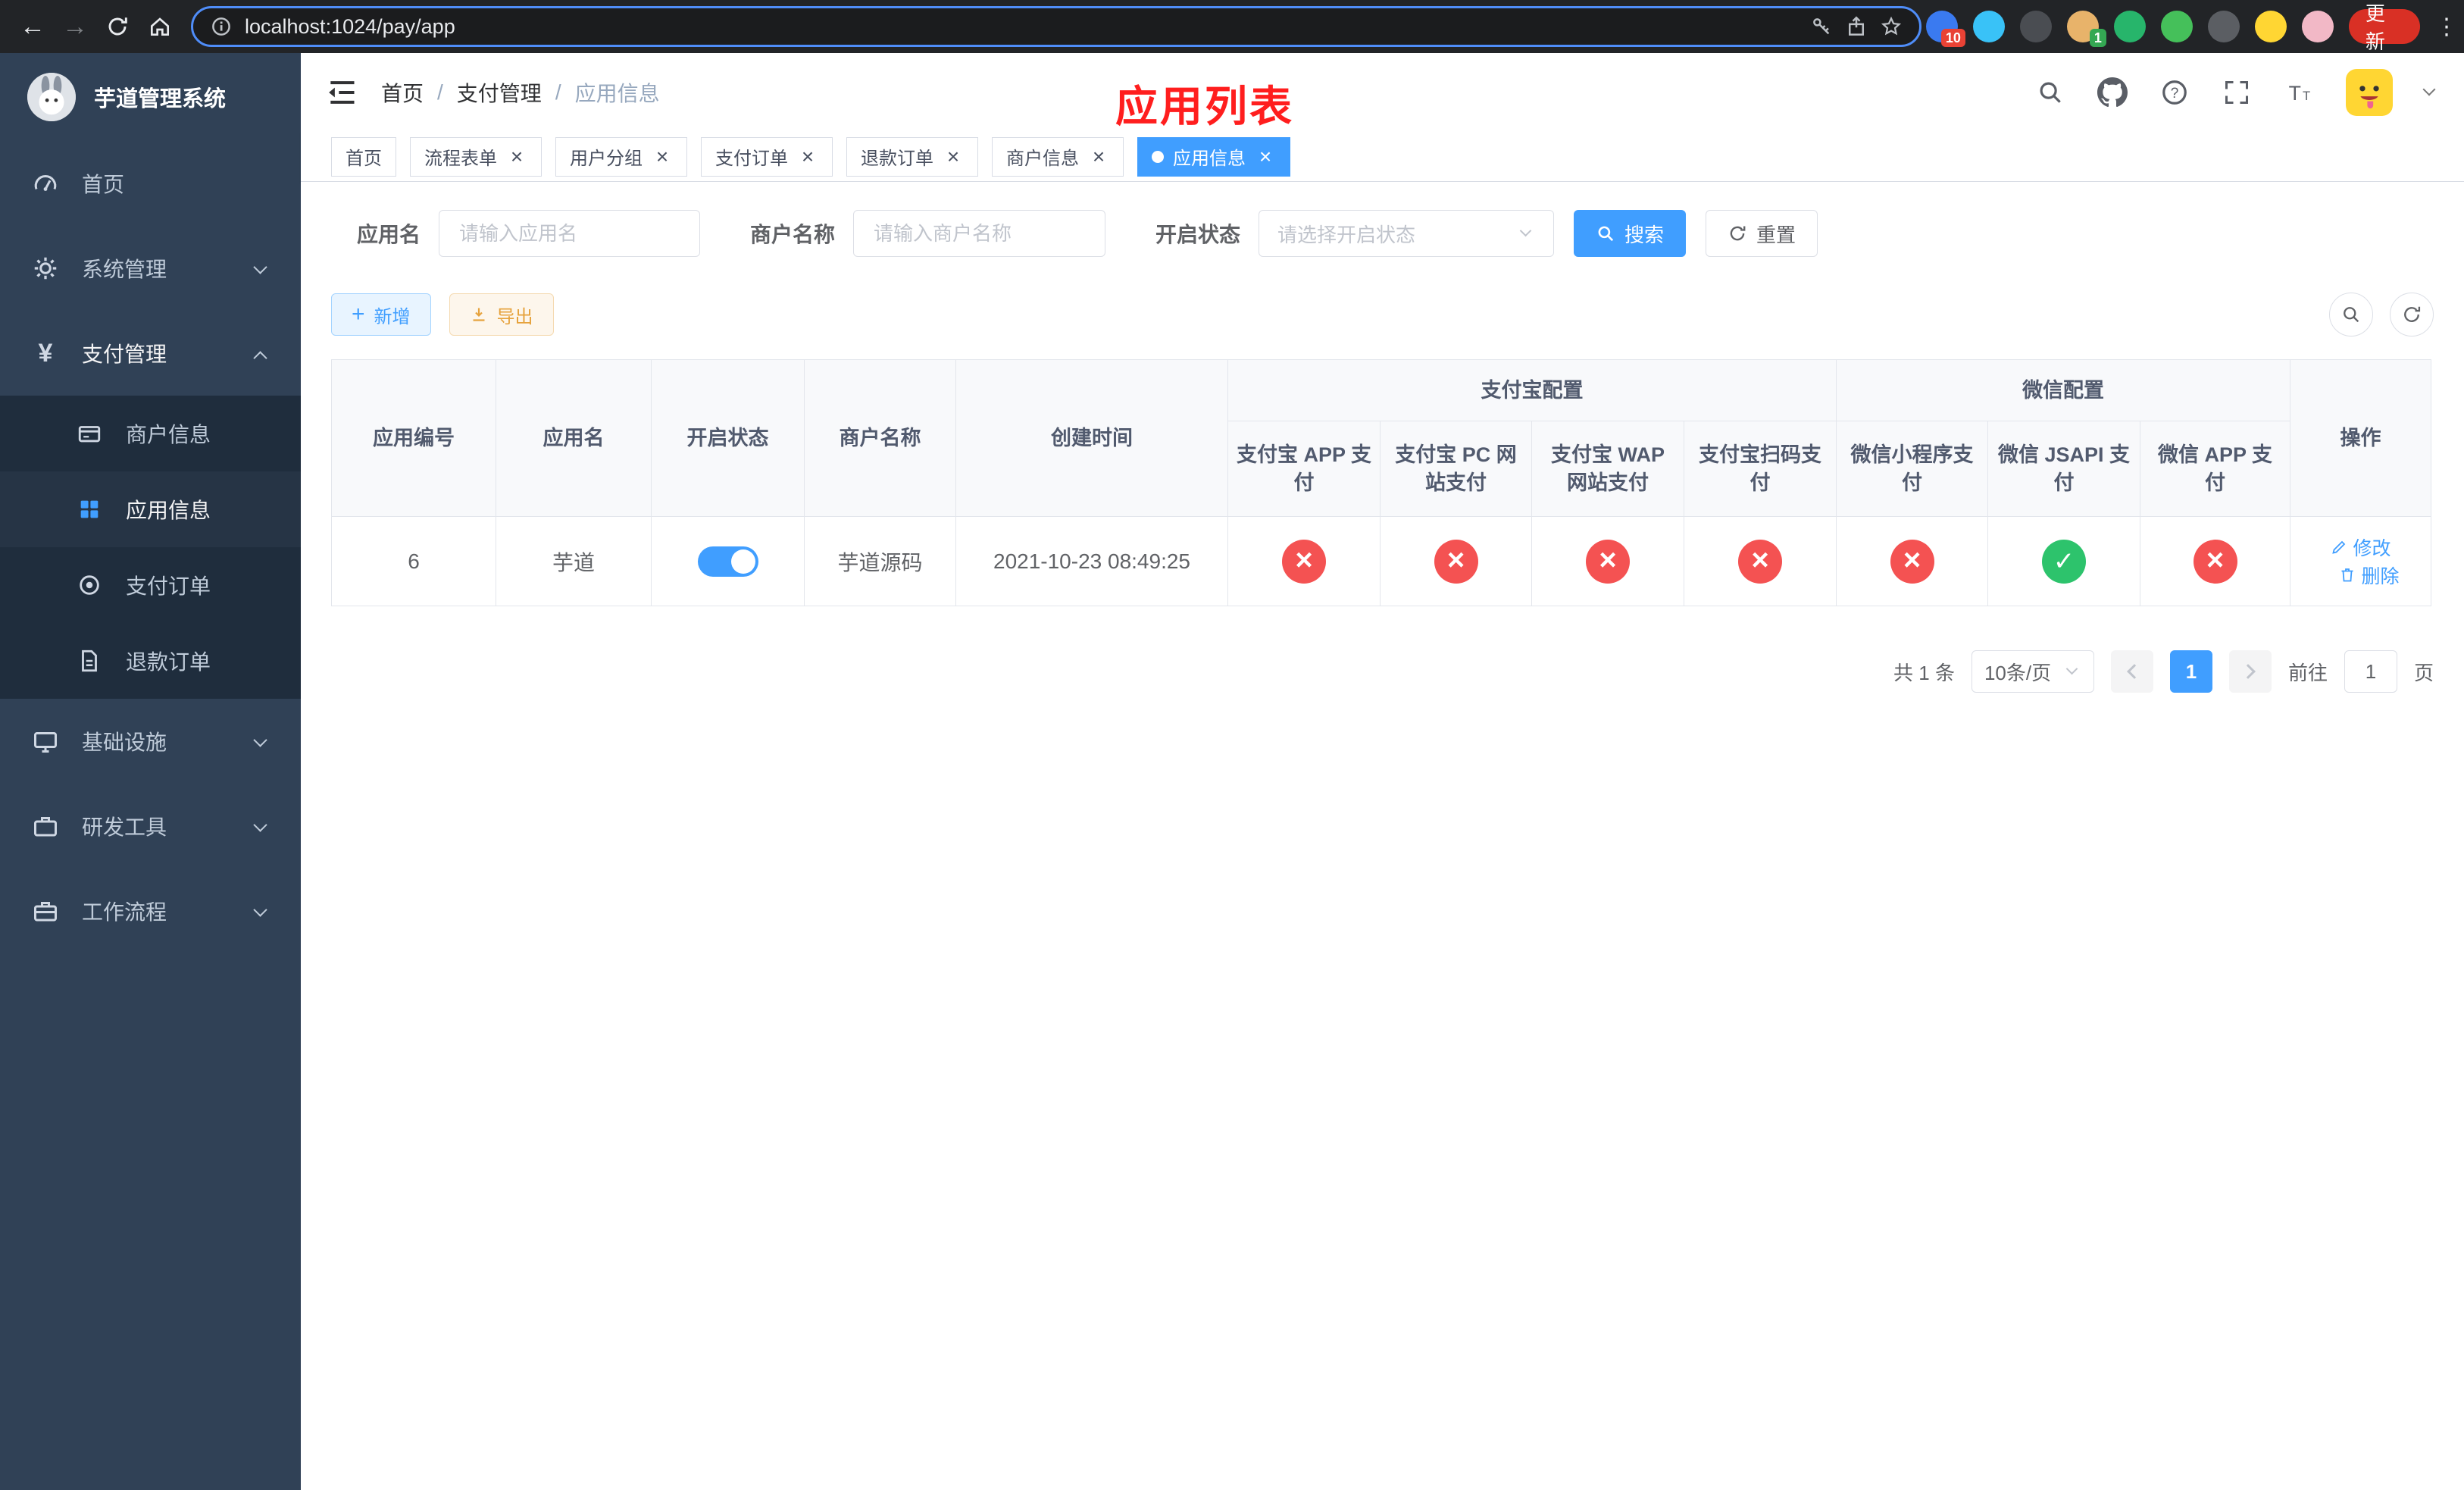  What do you see at coordinates (727, 562) in the screenshot?
I see `status-switch` at bounding box center [727, 562].